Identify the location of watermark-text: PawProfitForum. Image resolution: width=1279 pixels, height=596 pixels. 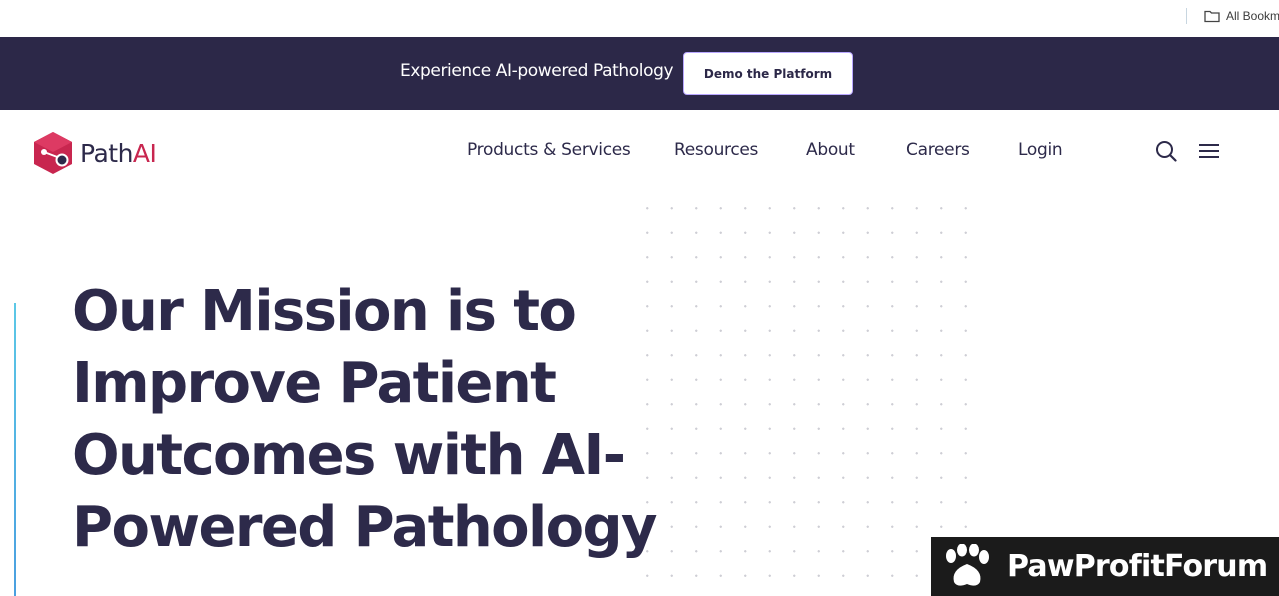
(1137, 566).